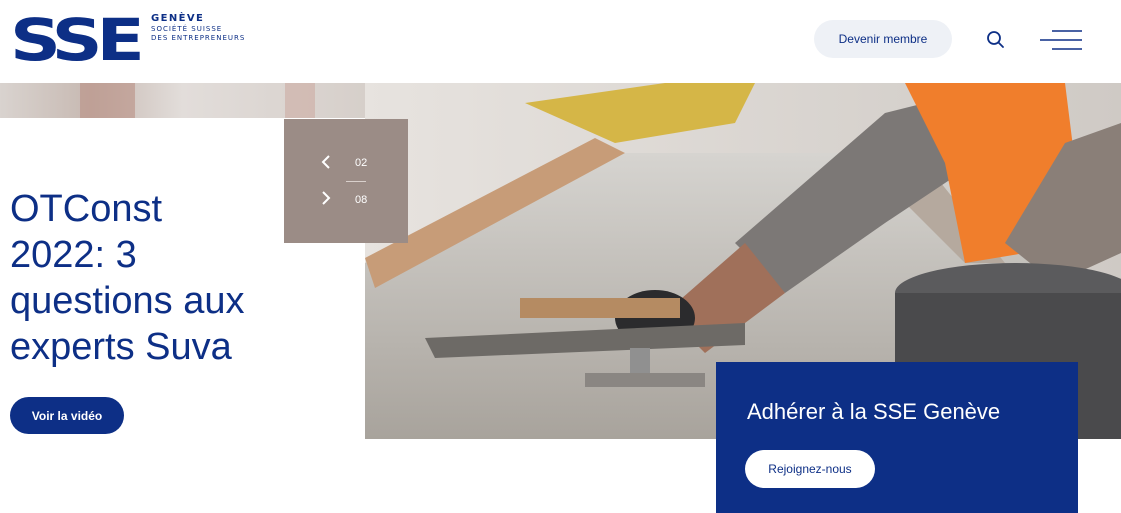  I want to click on hero-photo-strip, so click(182, 100).